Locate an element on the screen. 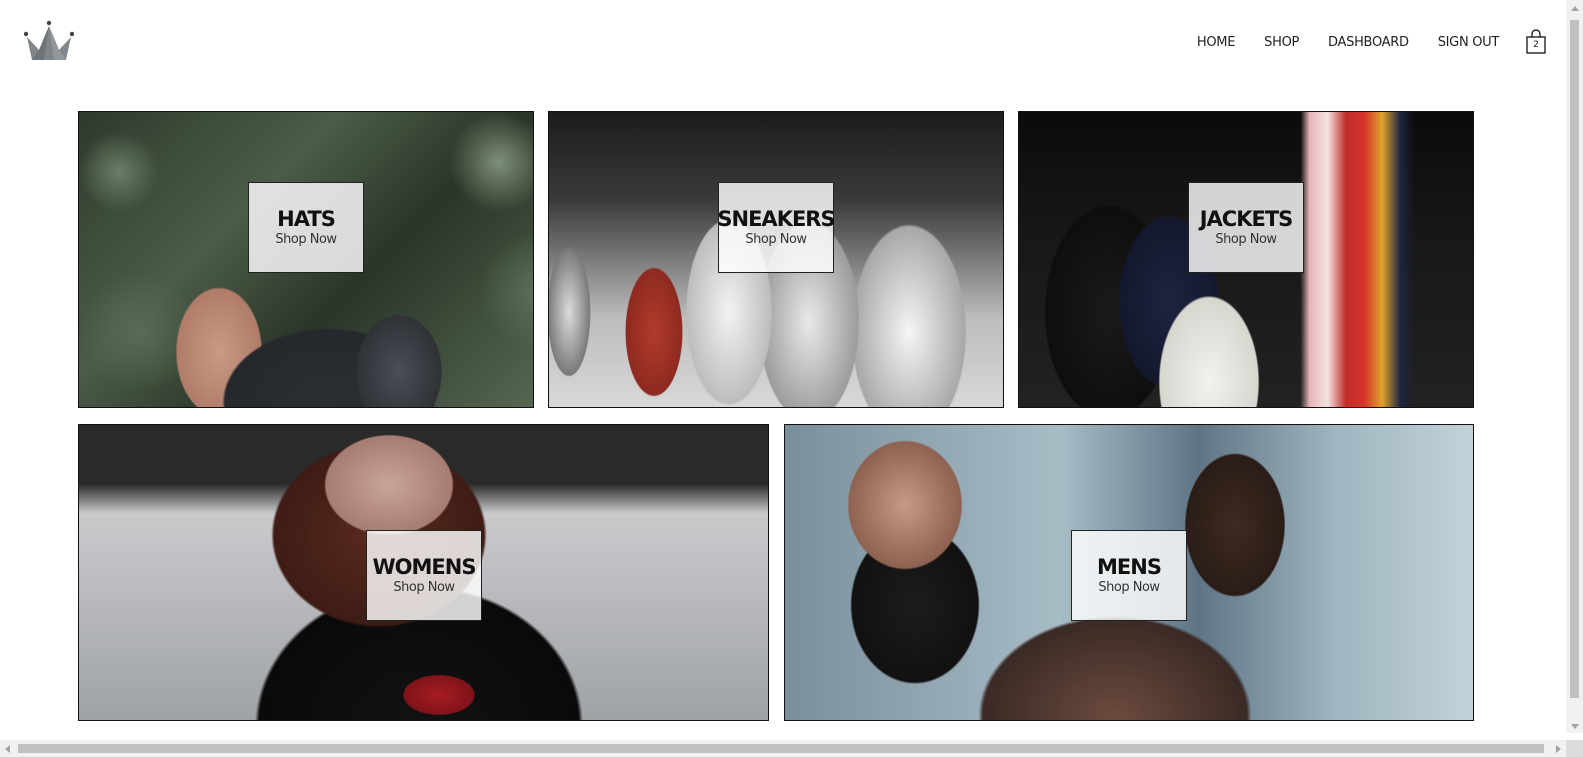  logo-link is located at coordinates (49, 41).